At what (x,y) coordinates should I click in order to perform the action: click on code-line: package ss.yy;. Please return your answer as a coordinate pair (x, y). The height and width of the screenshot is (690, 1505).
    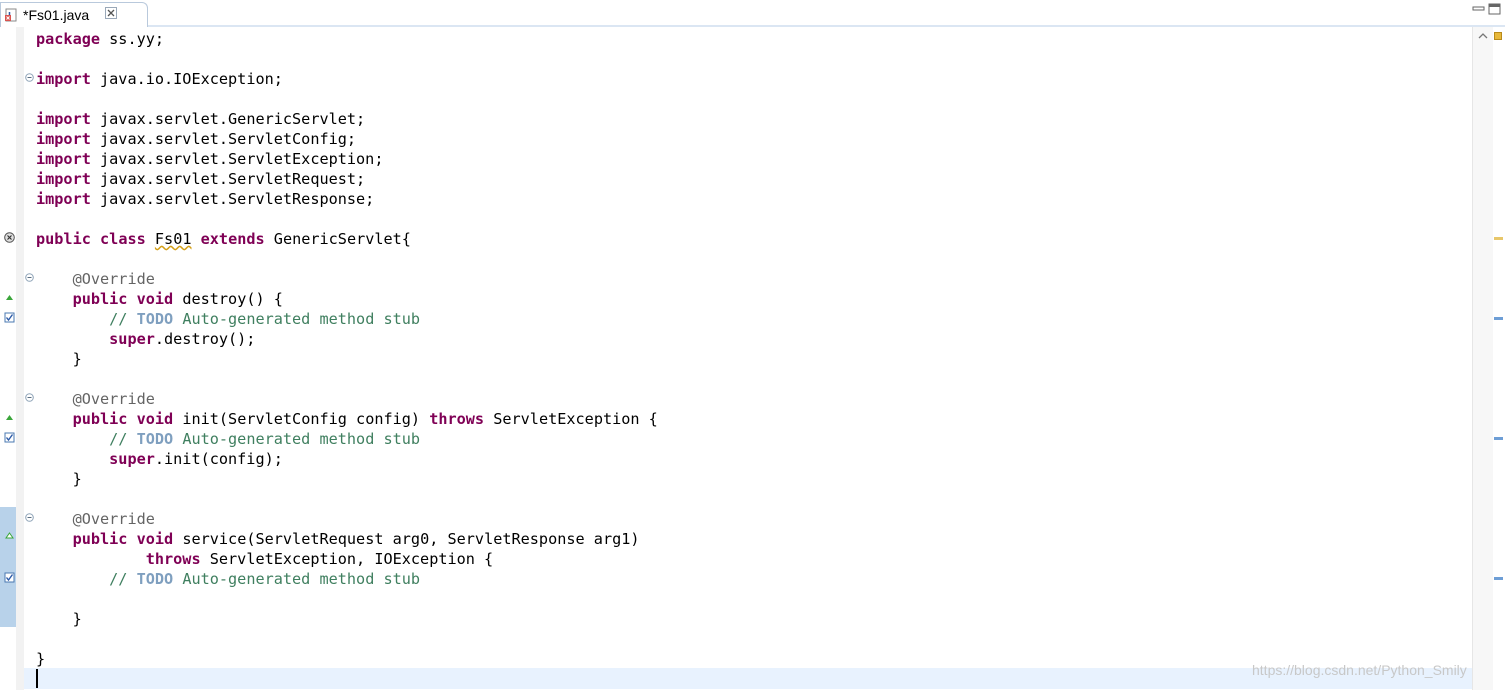
    Looking at the image, I should click on (100, 39).